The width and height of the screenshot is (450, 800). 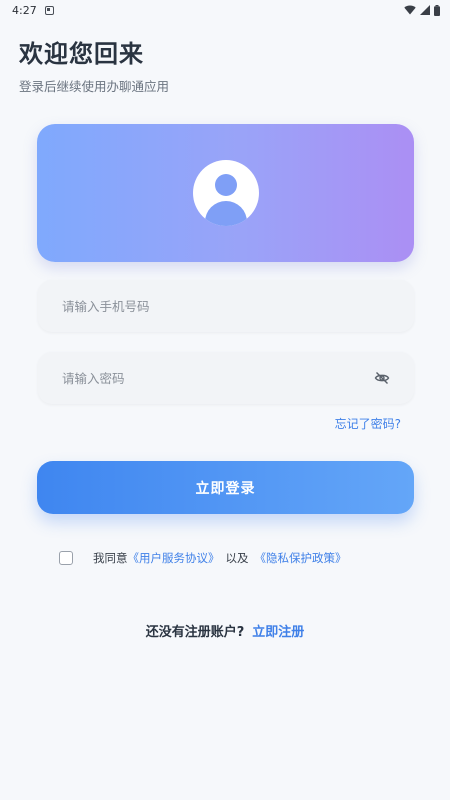 What do you see at coordinates (218, 378) in the screenshot?
I see `password-input` at bounding box center [218, 378].